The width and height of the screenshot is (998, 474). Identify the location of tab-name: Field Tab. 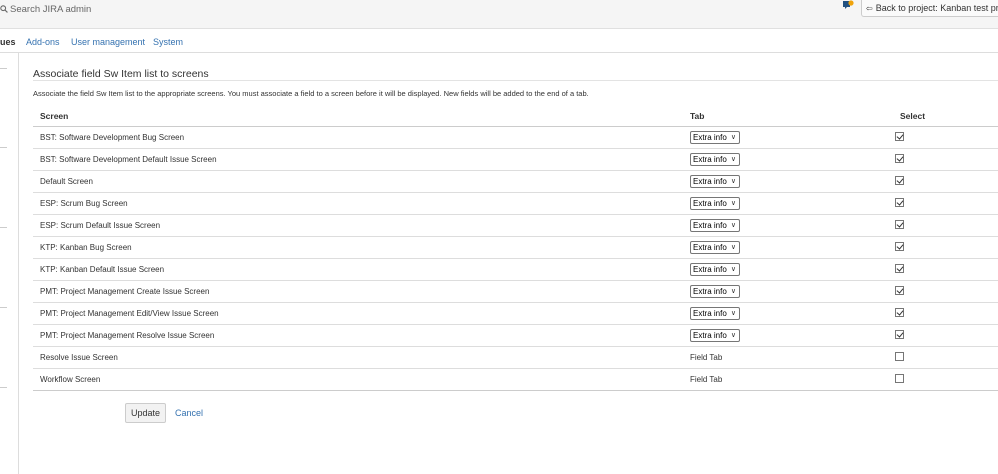
(706, 379).